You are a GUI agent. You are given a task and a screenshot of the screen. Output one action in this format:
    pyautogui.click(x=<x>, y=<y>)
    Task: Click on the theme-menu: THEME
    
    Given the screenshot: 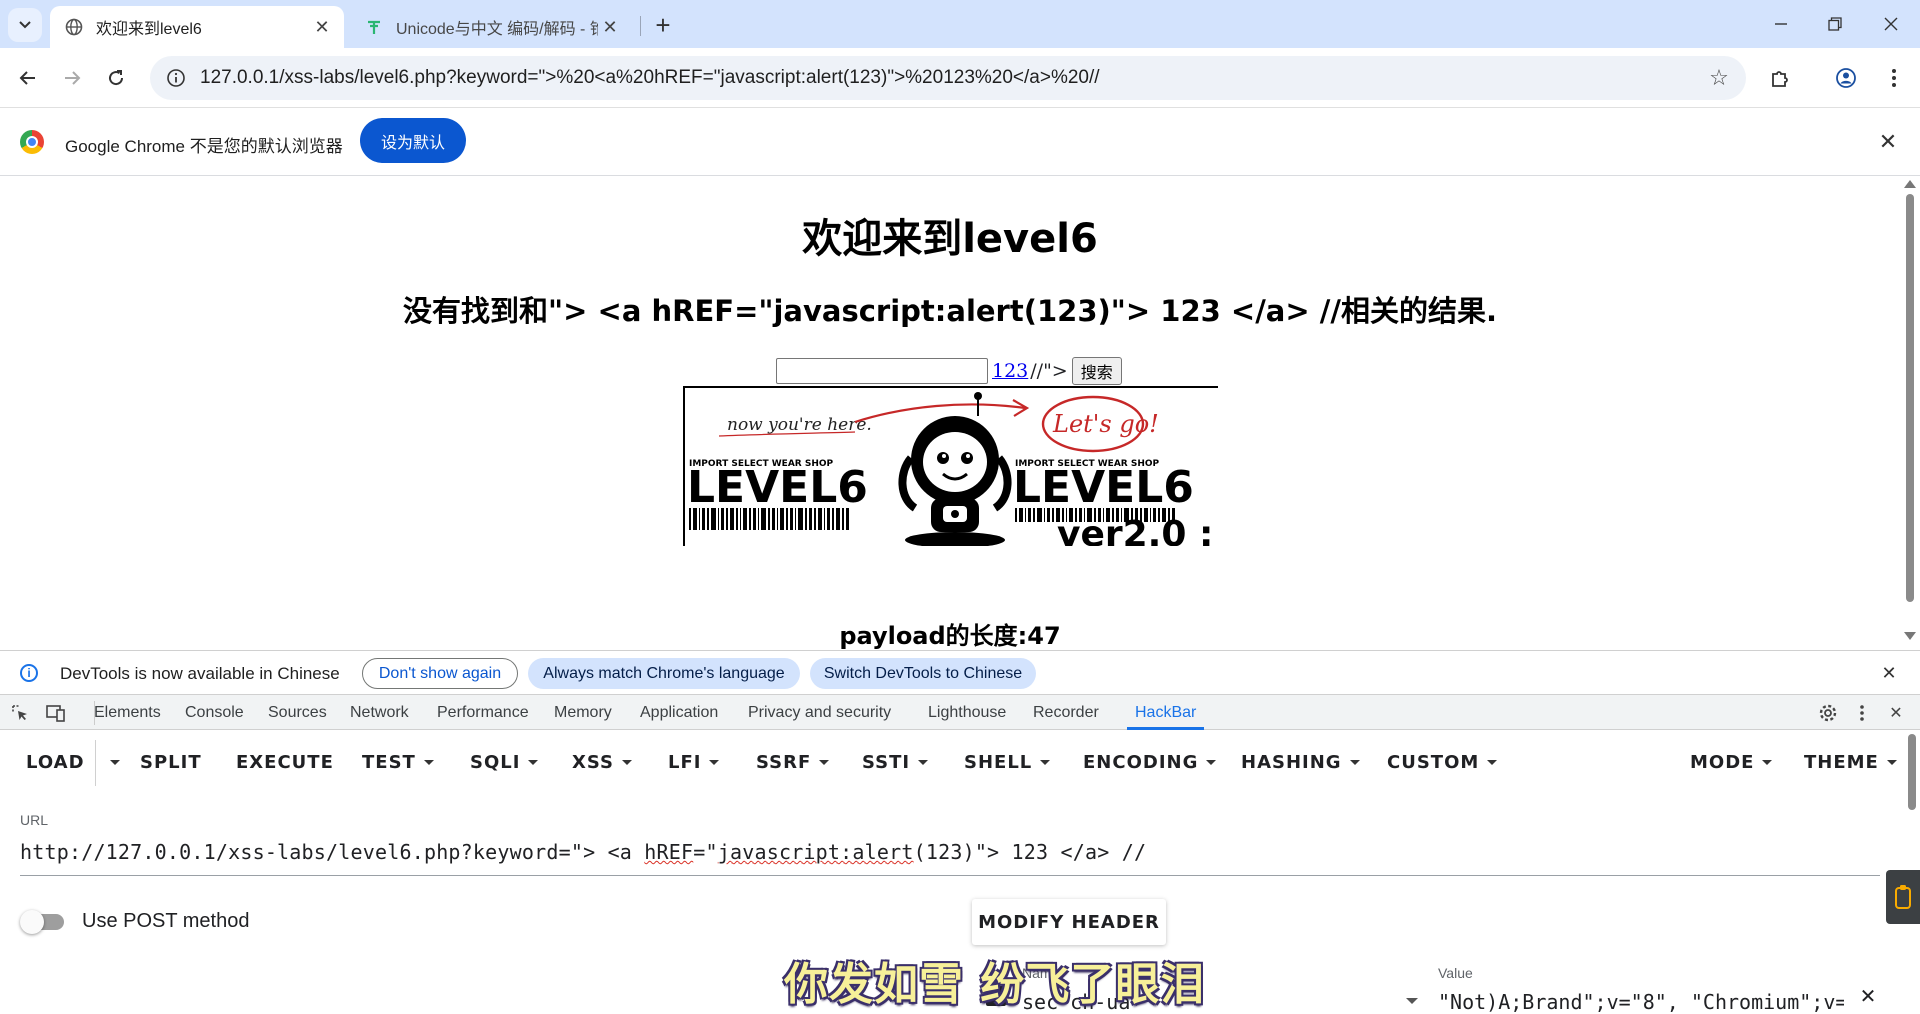 What is the action you would take?
    pyautogui.click(x=1850, y=762)
    